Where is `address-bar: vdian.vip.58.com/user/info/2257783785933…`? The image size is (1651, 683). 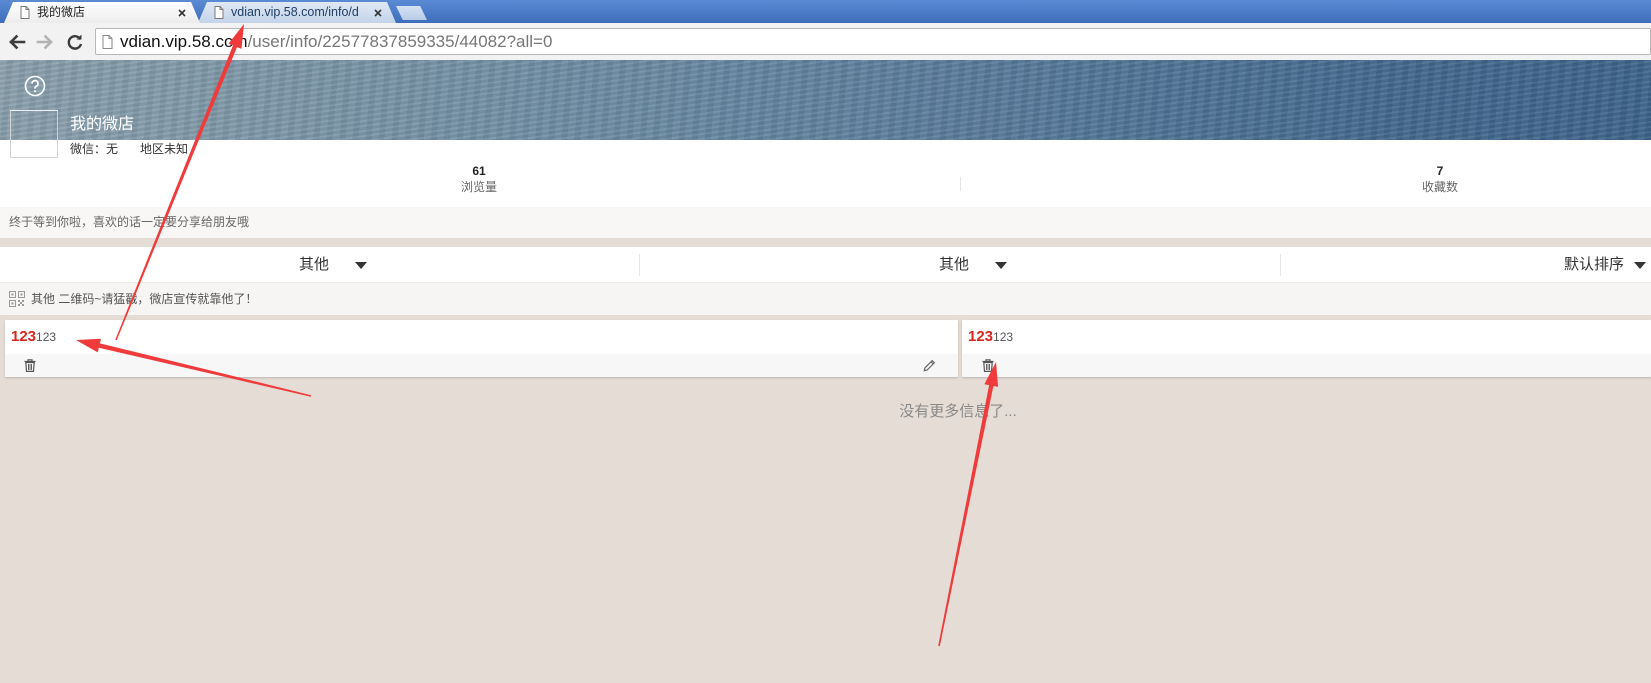
address-bar: vdian.vip.58.com/user/info/2257783785933… is located at coordinates (873, 41).